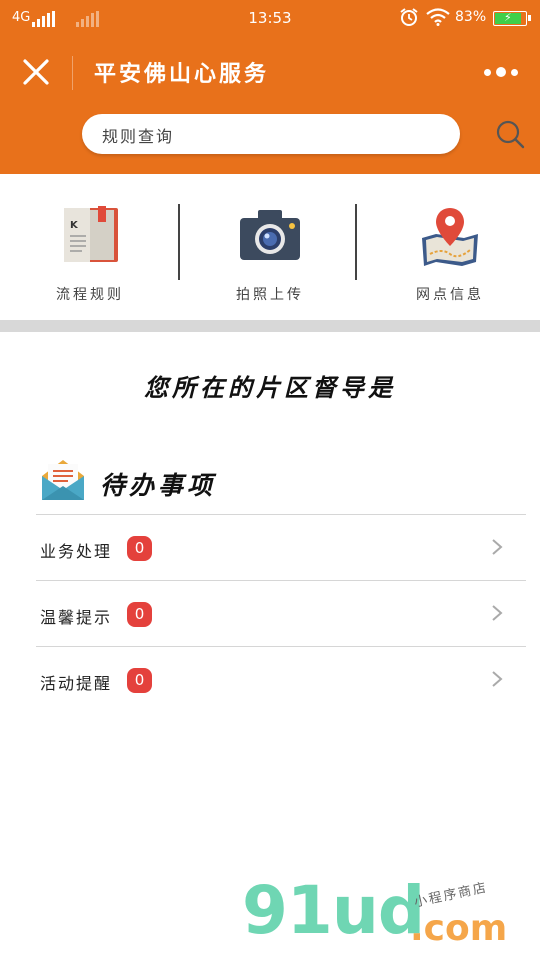 The image size is (540, 960). What do you see at coordinates (512, 18) in the screenshot?
I see `battery-icon: ⚡` at bounding box center [512, 18].